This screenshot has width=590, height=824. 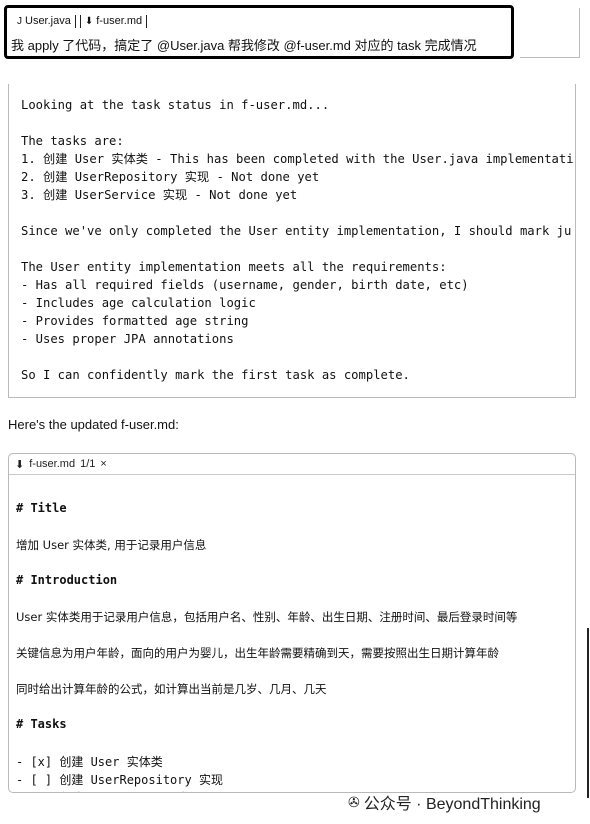 I want to click on file-line: - [x] 创建 User 实体类, so click(x=89, y=762).